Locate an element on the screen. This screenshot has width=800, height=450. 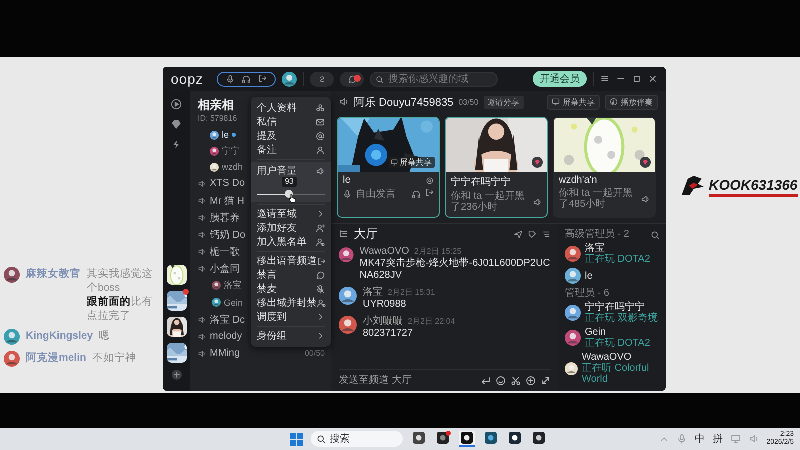
channel-item: 钙奶 Do is located at coordinates (222, 234).